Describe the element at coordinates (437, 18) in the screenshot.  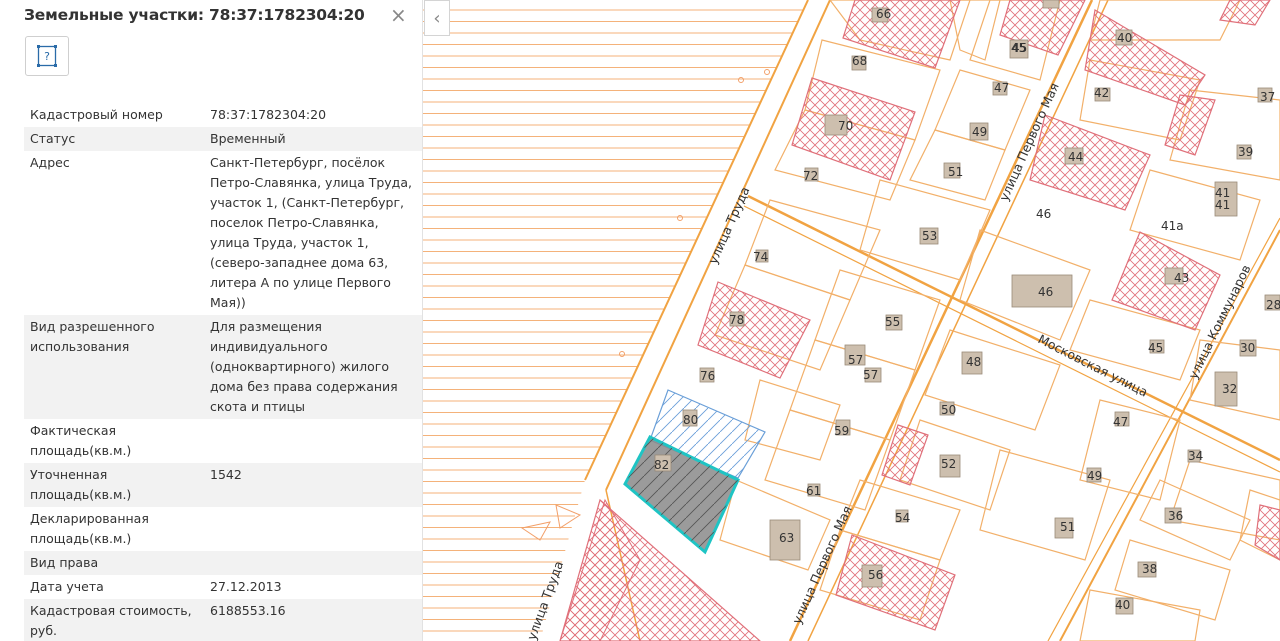
I see `collapse-panel-button: ‹` at that location.